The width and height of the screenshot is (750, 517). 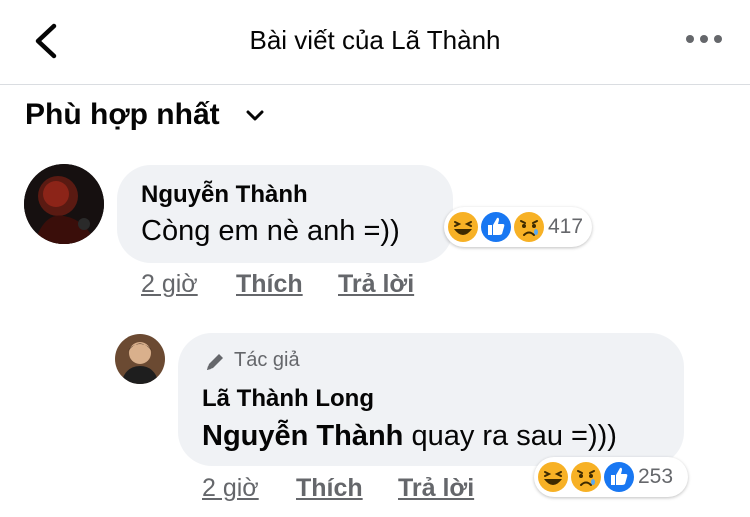 I want to click on reaction-summary: 417, so click(x=518, y=227).